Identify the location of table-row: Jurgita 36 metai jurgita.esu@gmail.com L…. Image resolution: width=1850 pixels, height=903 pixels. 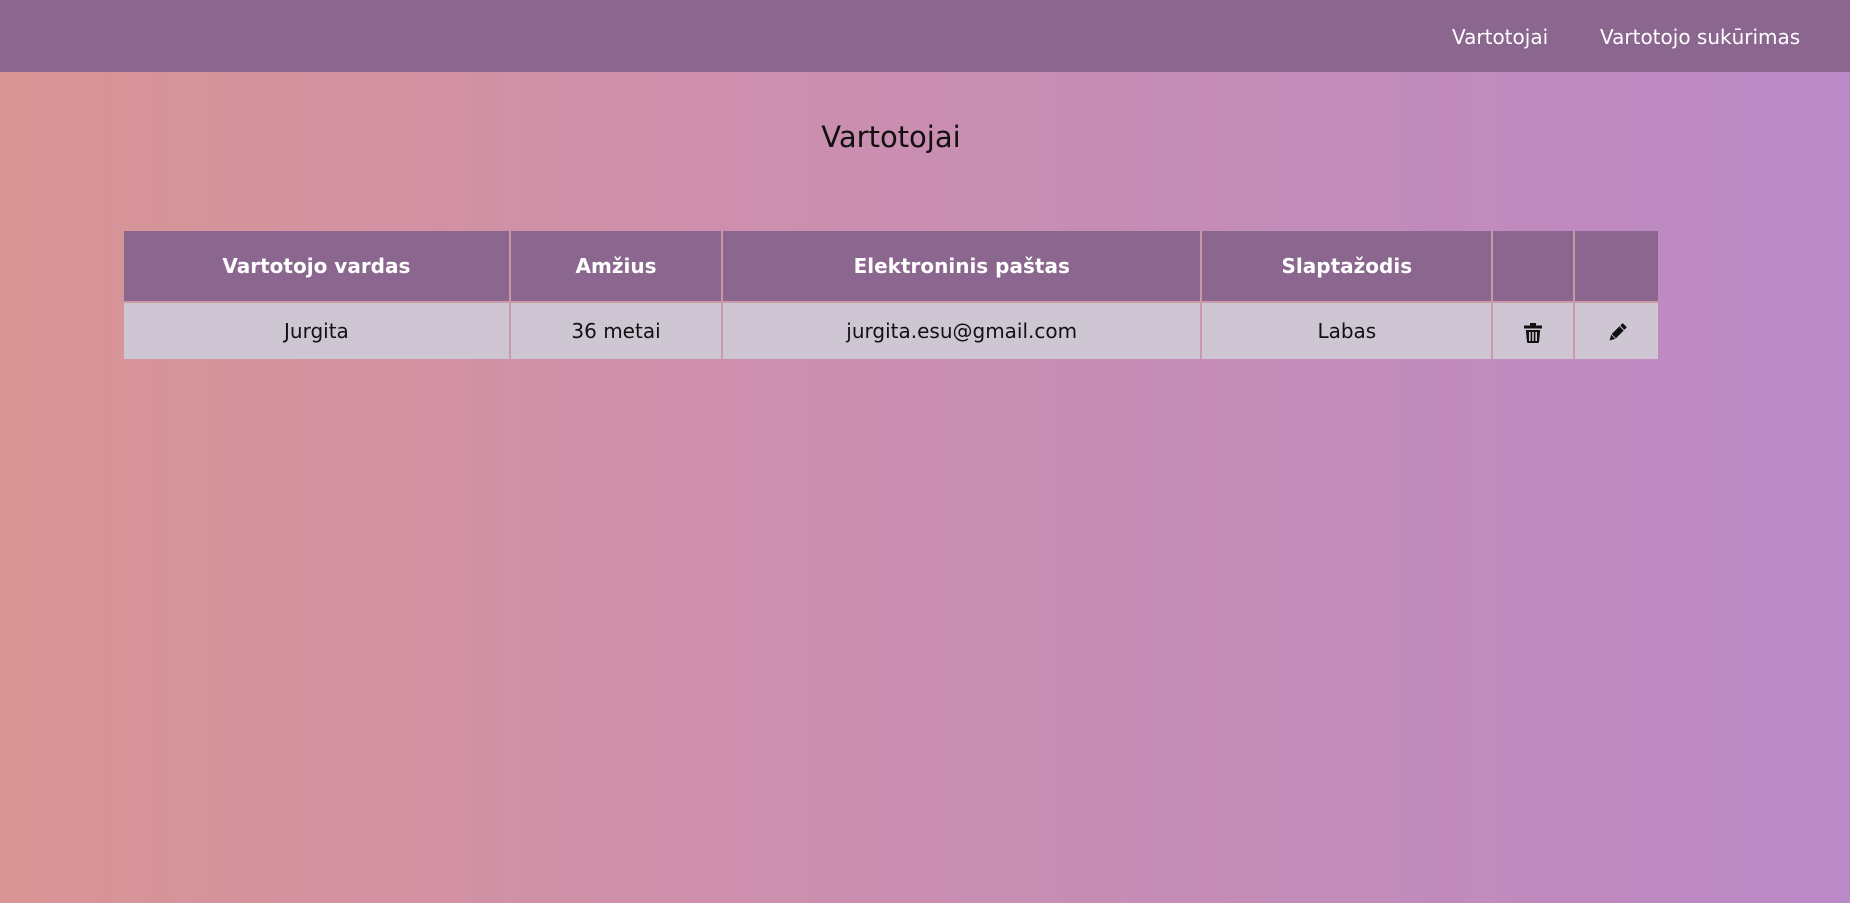
(891, 331).